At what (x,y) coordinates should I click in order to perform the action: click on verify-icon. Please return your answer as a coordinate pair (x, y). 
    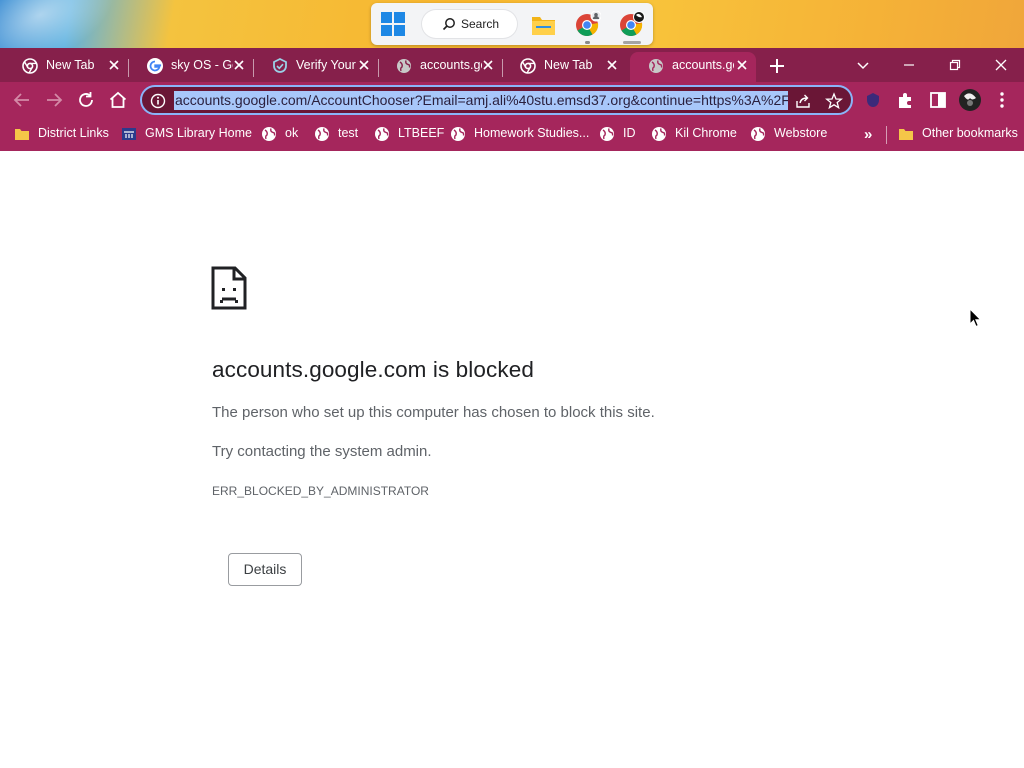
    Looking at the image, I should click on (280, 65).